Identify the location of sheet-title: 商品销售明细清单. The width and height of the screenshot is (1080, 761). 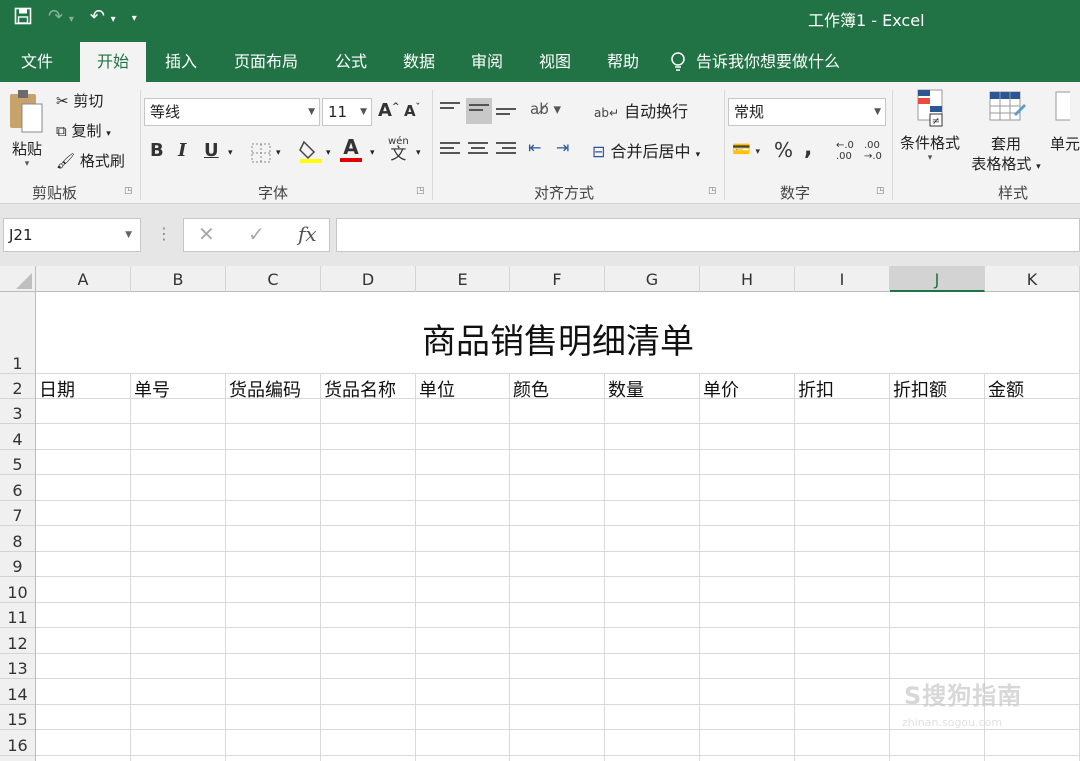
(558, 338).